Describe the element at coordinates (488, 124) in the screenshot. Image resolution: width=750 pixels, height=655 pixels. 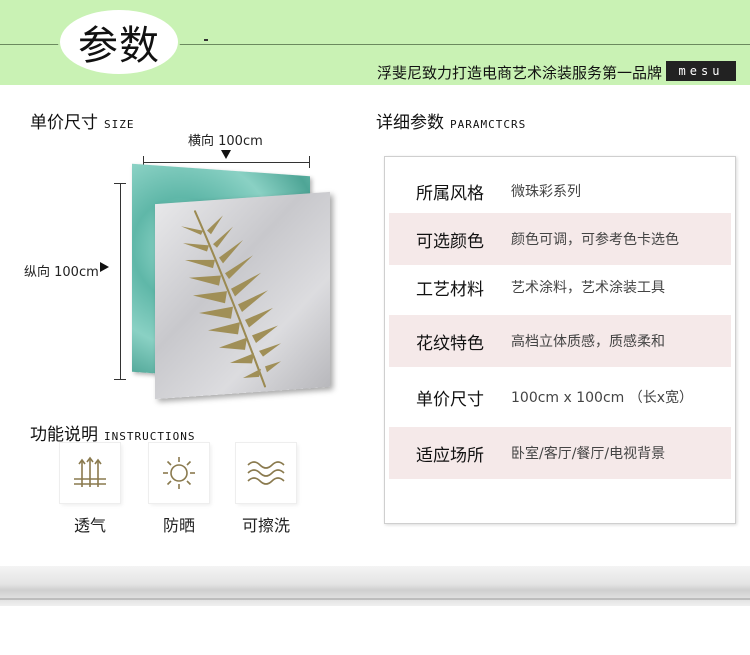
I see `params-title-en: PARAMCTCRS` at that location.